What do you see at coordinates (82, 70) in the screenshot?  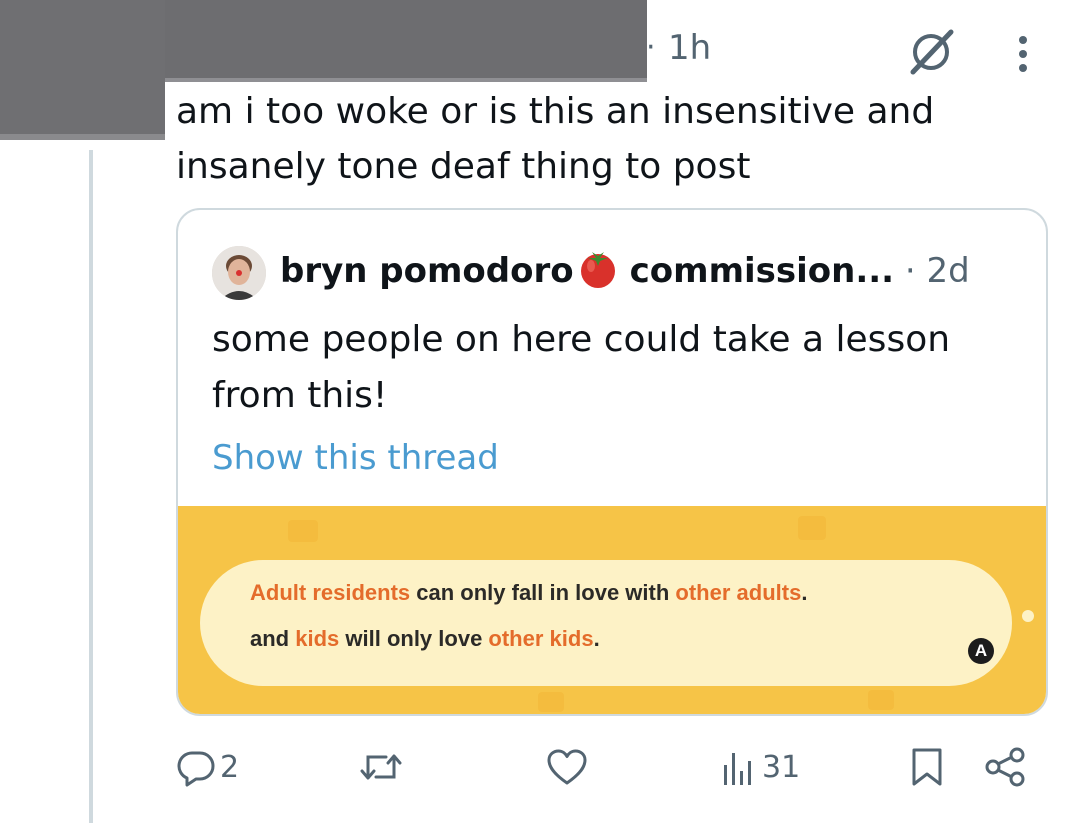 I see `redacted-avatar-block` at bounding box center [82, 70].